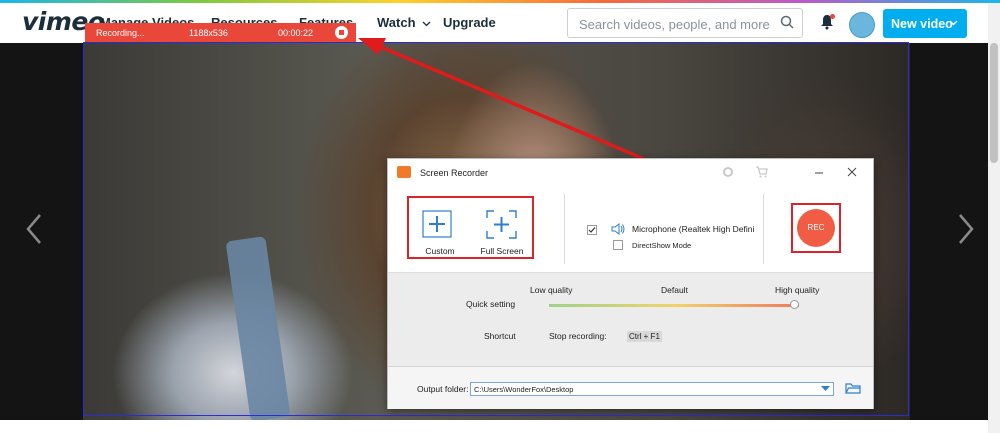 This screenshot has width=1000, height=433. I want to click on dropdown-arrow-icon, so click(825, 389).